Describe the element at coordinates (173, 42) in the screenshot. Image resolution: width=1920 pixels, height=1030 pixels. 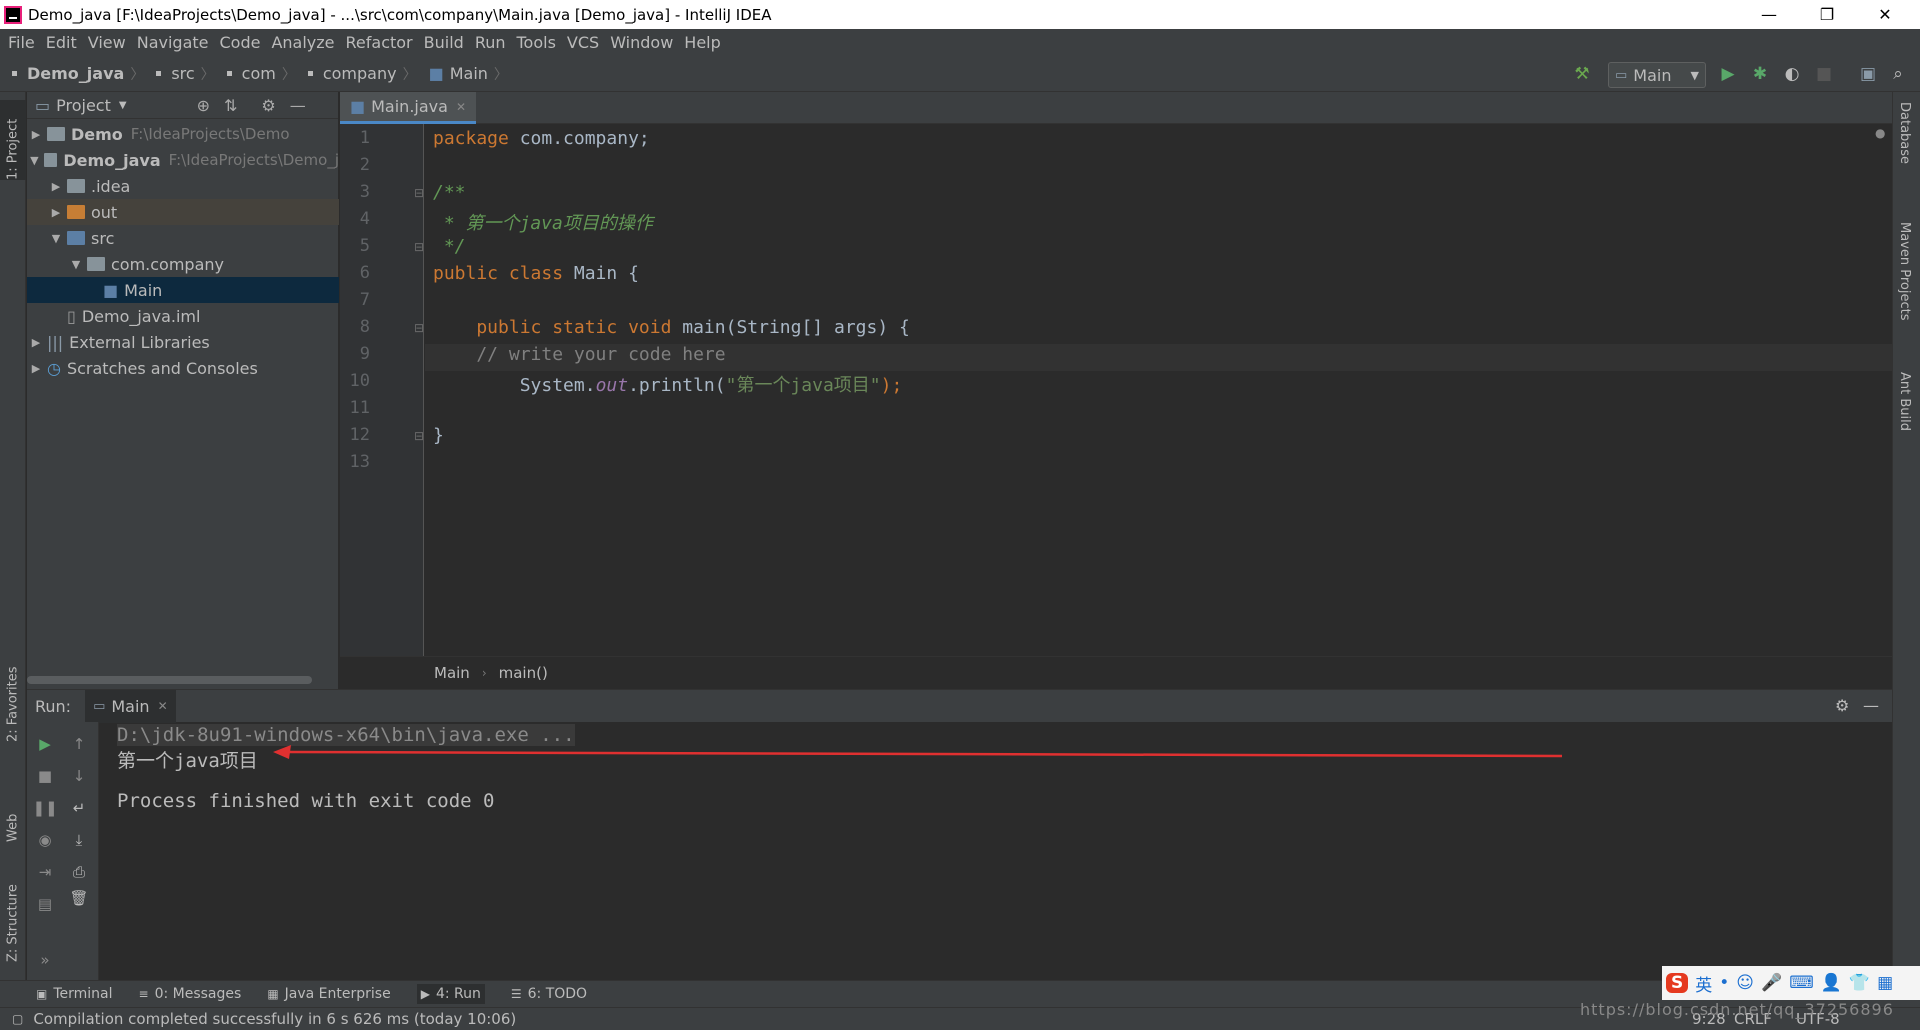
I see `menu-navigate: Navigate` at that location.